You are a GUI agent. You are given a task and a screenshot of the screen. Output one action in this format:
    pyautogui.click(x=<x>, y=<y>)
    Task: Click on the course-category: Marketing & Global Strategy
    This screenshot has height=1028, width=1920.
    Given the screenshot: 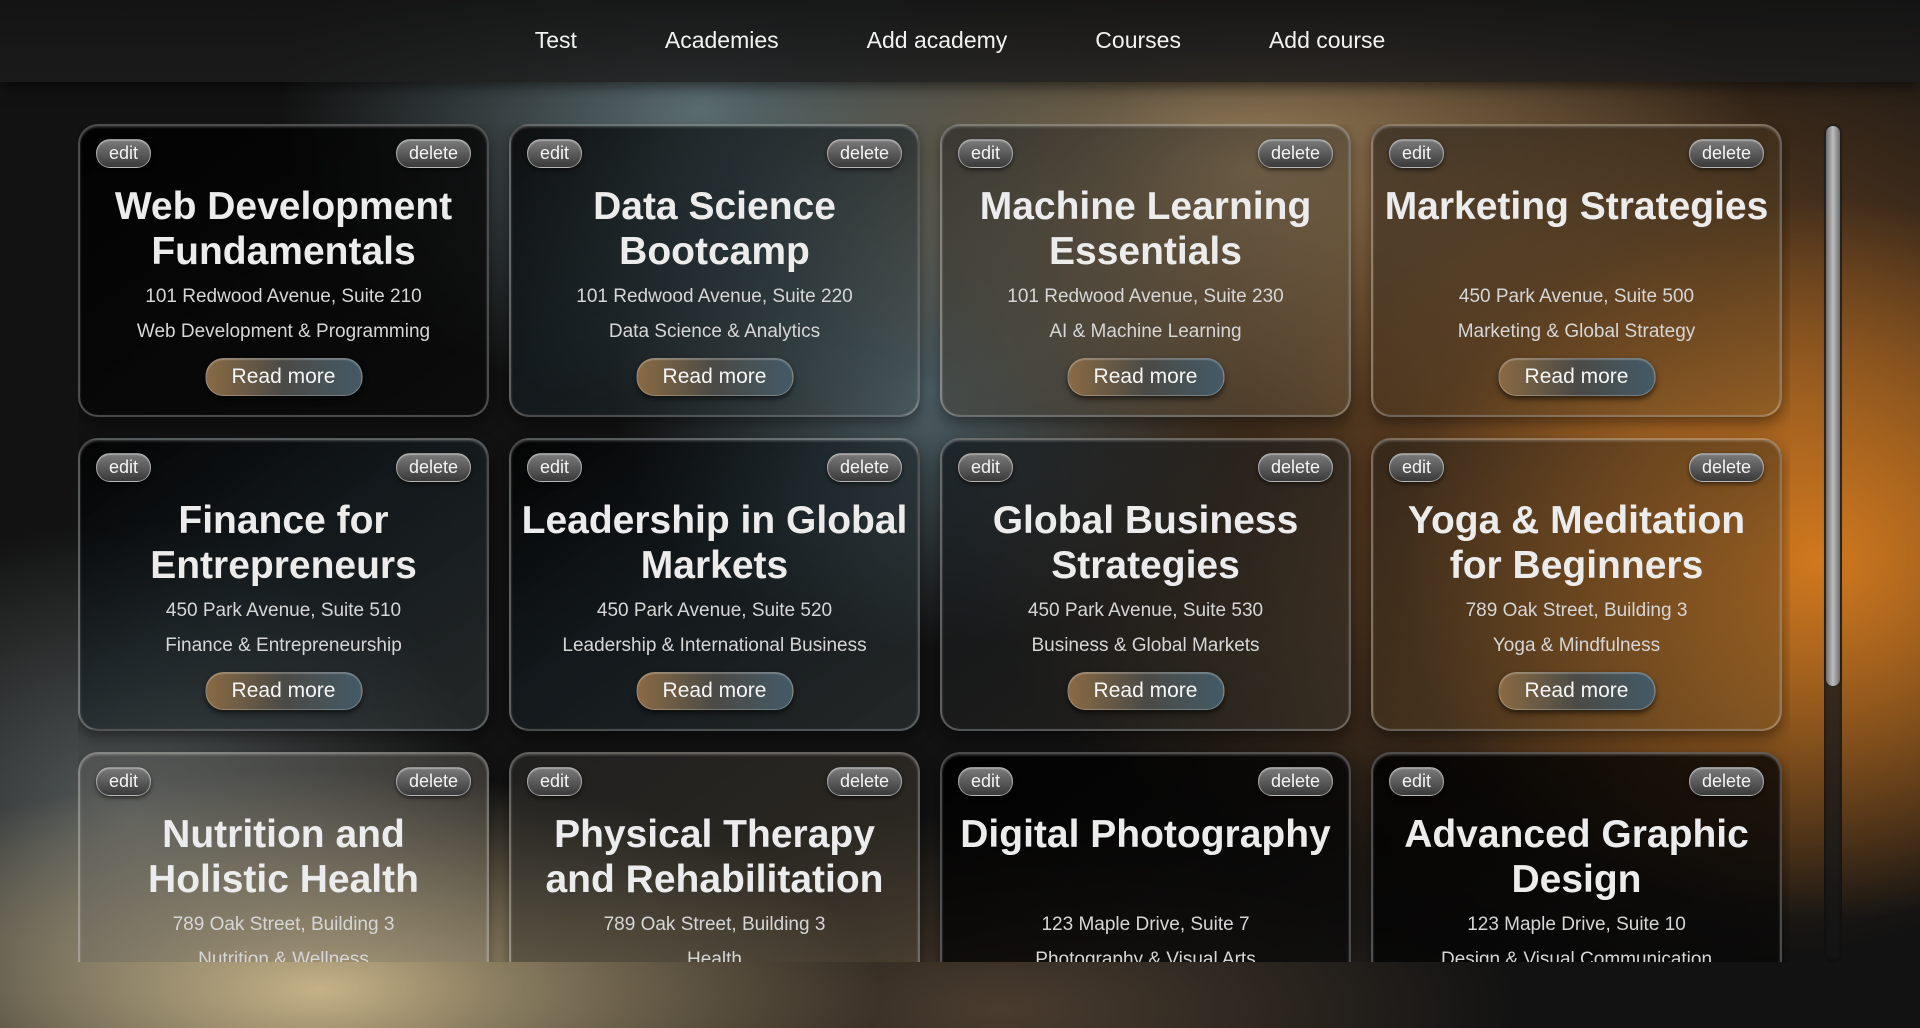 What is the action you would take?
    pyautogui.click(x=1576, y=331)
    